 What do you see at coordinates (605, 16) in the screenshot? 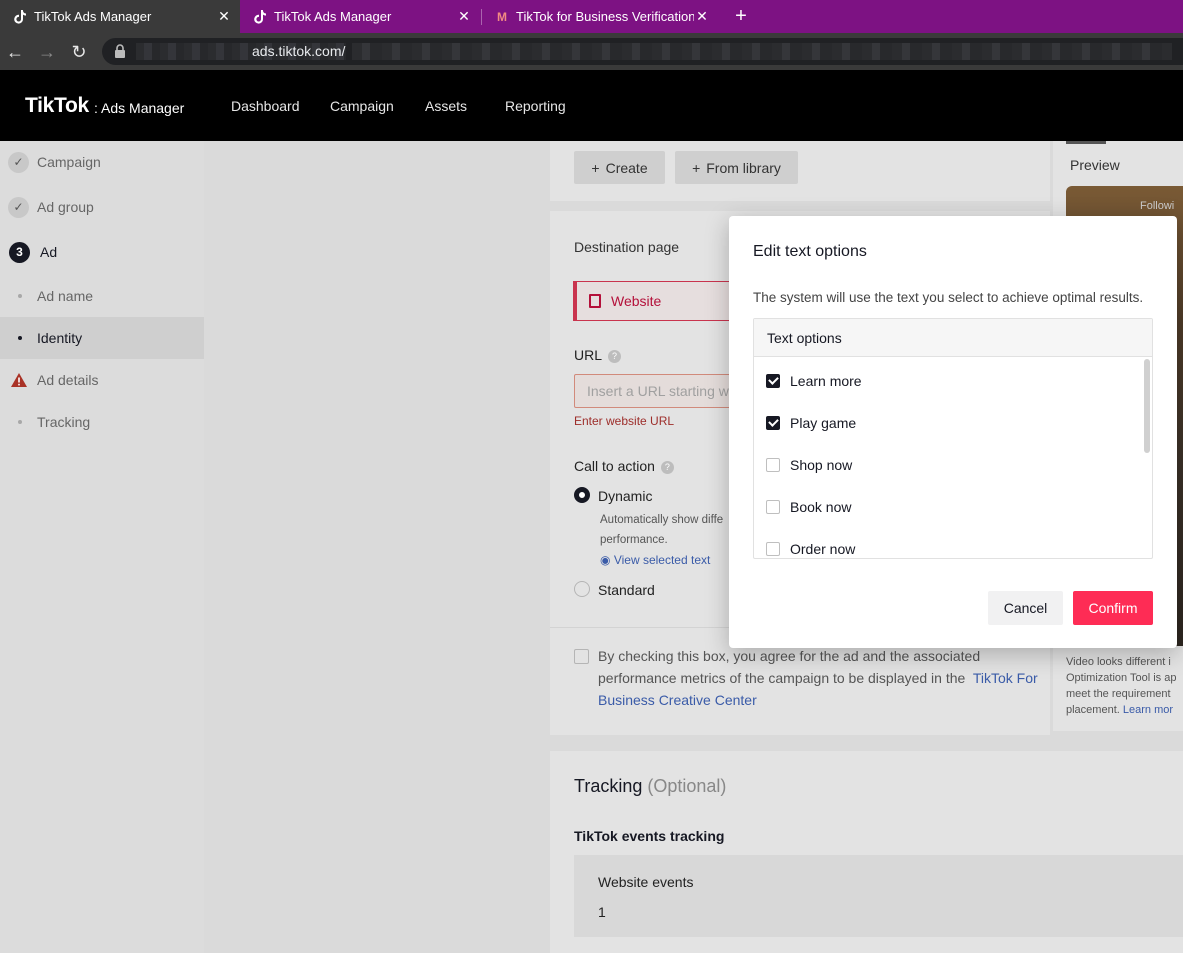
I see `tab-title: TikTok for Business Verification C` at bounding box center [605, 16].